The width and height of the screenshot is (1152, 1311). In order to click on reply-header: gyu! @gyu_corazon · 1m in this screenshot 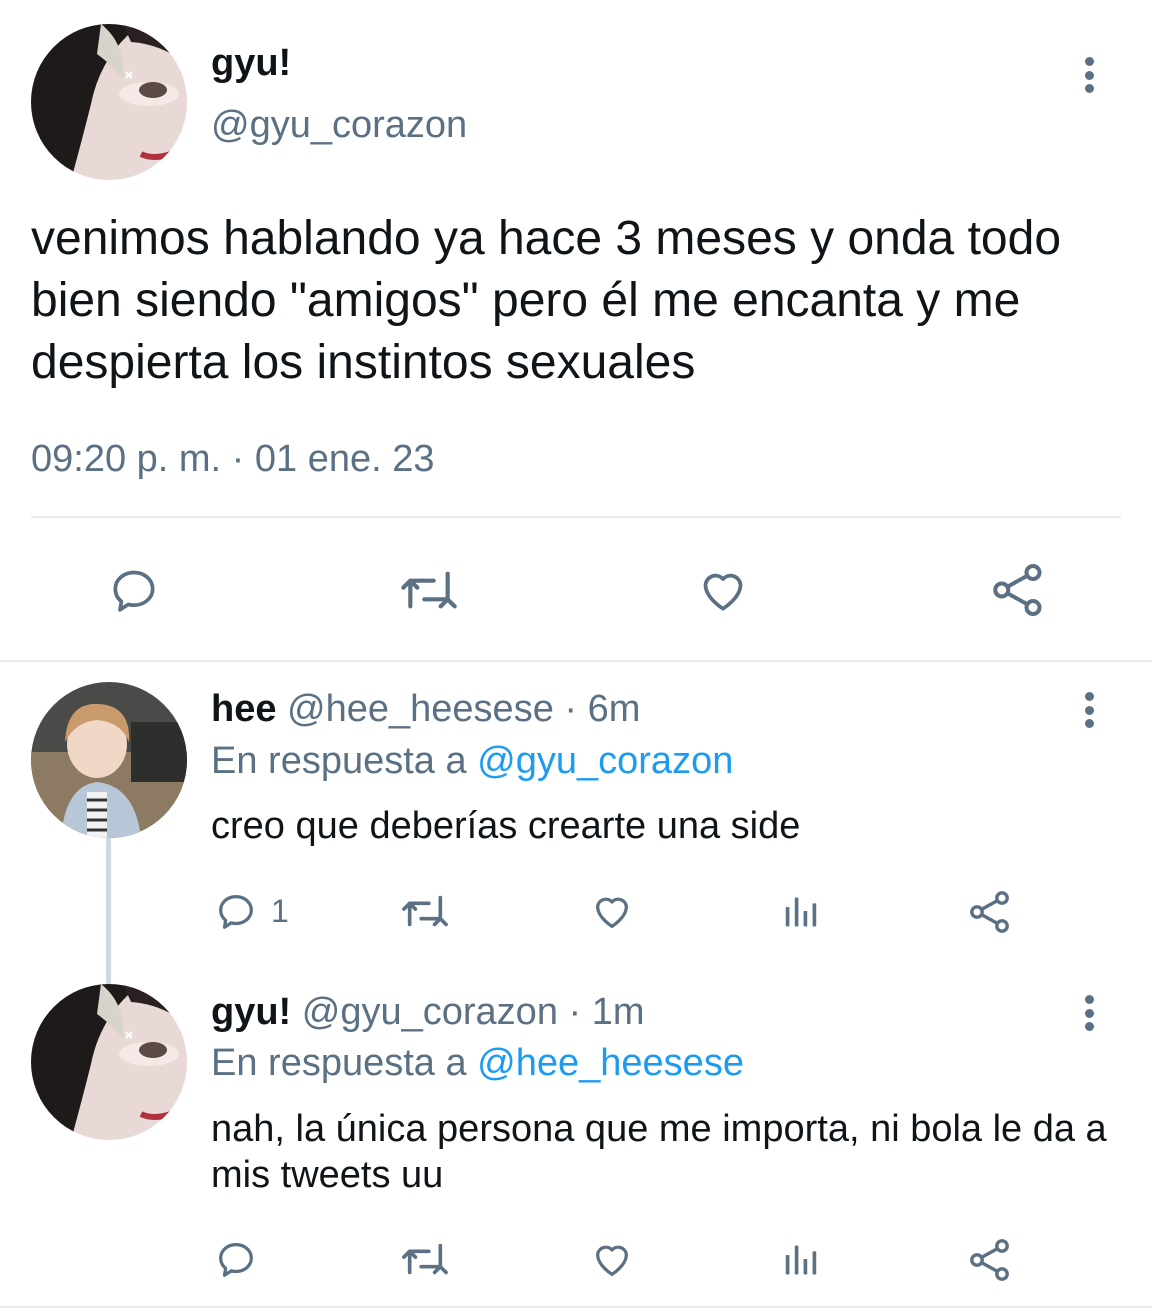, I will do `click(428, 1012)`.